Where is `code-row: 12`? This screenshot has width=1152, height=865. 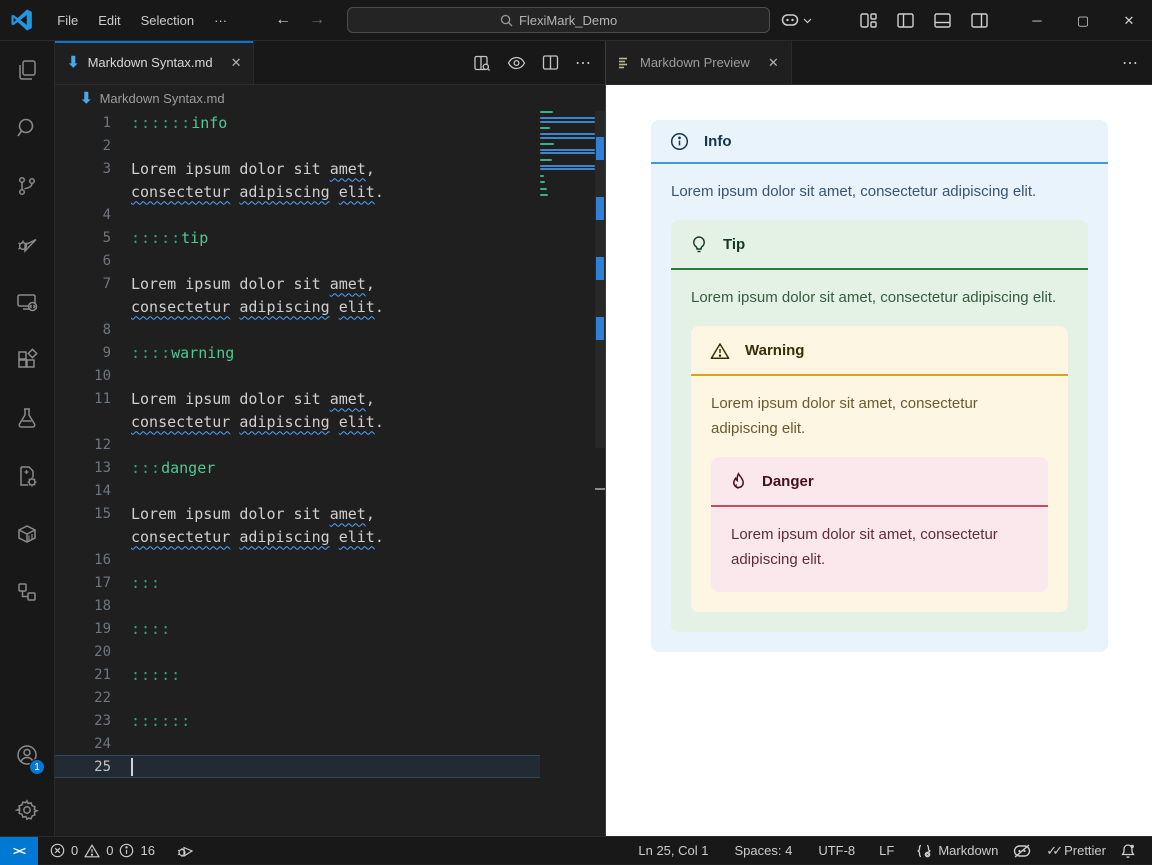 code-row: 12 is located at coordinates (297, 444).